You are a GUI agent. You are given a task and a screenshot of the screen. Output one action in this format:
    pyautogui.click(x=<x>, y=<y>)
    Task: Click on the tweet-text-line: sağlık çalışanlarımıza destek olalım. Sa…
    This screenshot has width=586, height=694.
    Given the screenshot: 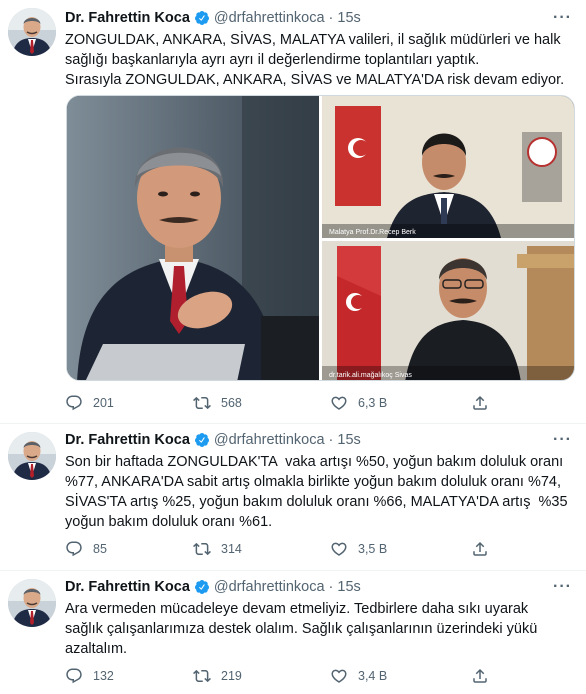 What is the action you would take?
    pyautogui.click(x=301, y=629)
    